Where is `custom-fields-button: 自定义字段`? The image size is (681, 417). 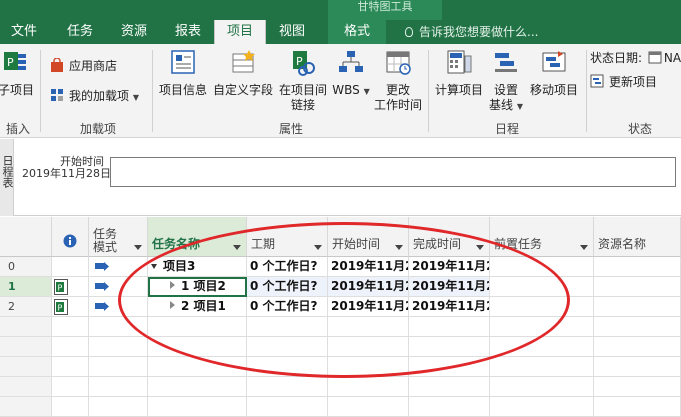
custom-fields-button: 自定义字段 is located at coordinates (243, 73).